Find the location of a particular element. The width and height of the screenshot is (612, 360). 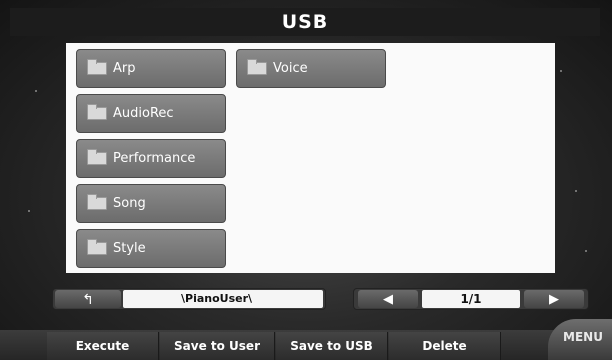

page-indicator: 1/1 is located at coordinates (471, 299).